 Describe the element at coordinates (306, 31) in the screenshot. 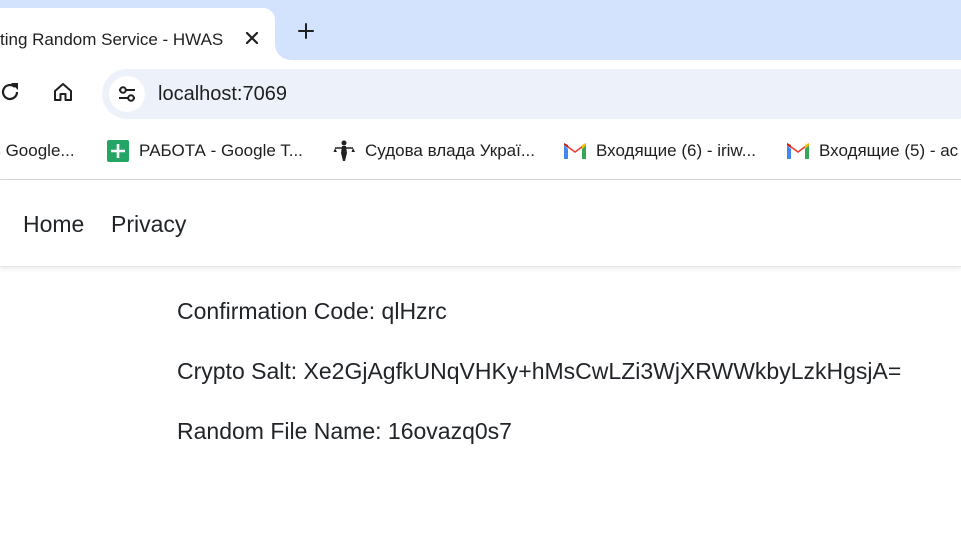

I see `new-tab-icon` at that location.